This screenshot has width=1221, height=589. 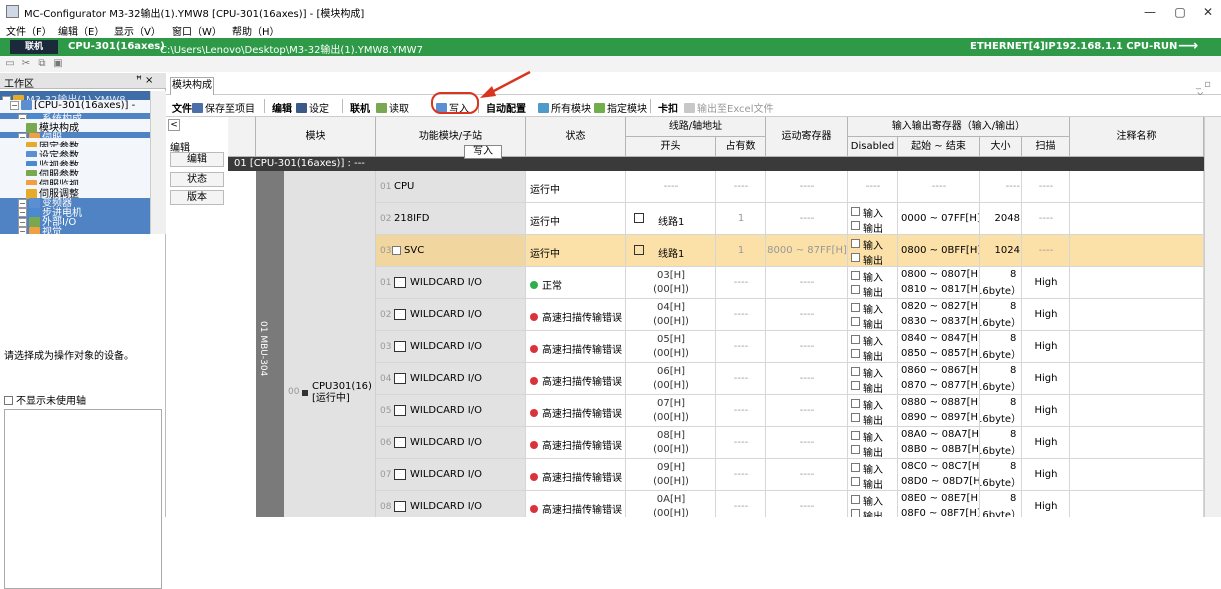 I want to click on function-module-cell: 03 SVC, so click(x=451, y=251).